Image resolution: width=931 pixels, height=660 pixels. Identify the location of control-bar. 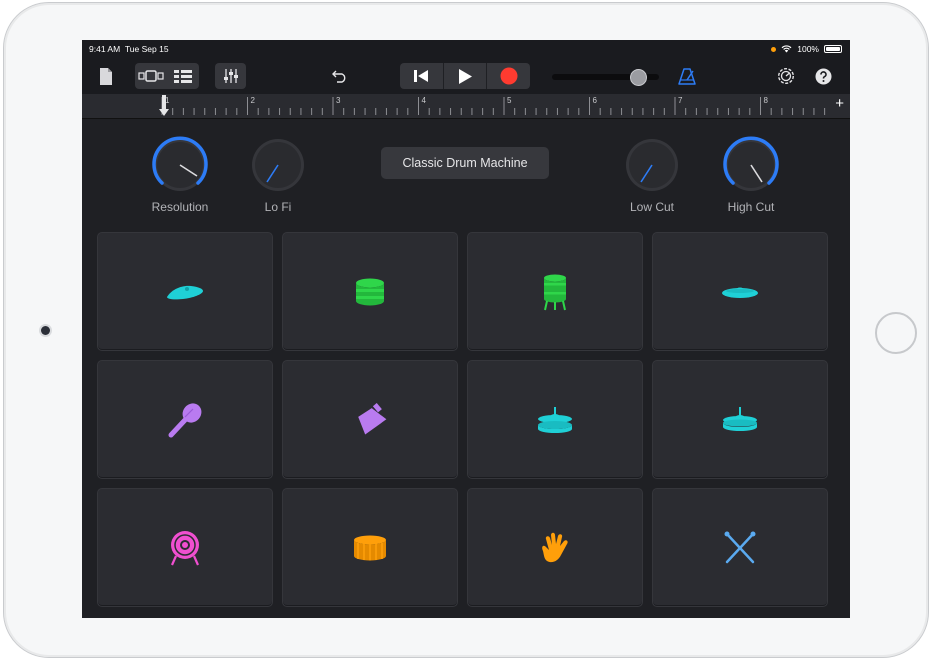
(466, 76).